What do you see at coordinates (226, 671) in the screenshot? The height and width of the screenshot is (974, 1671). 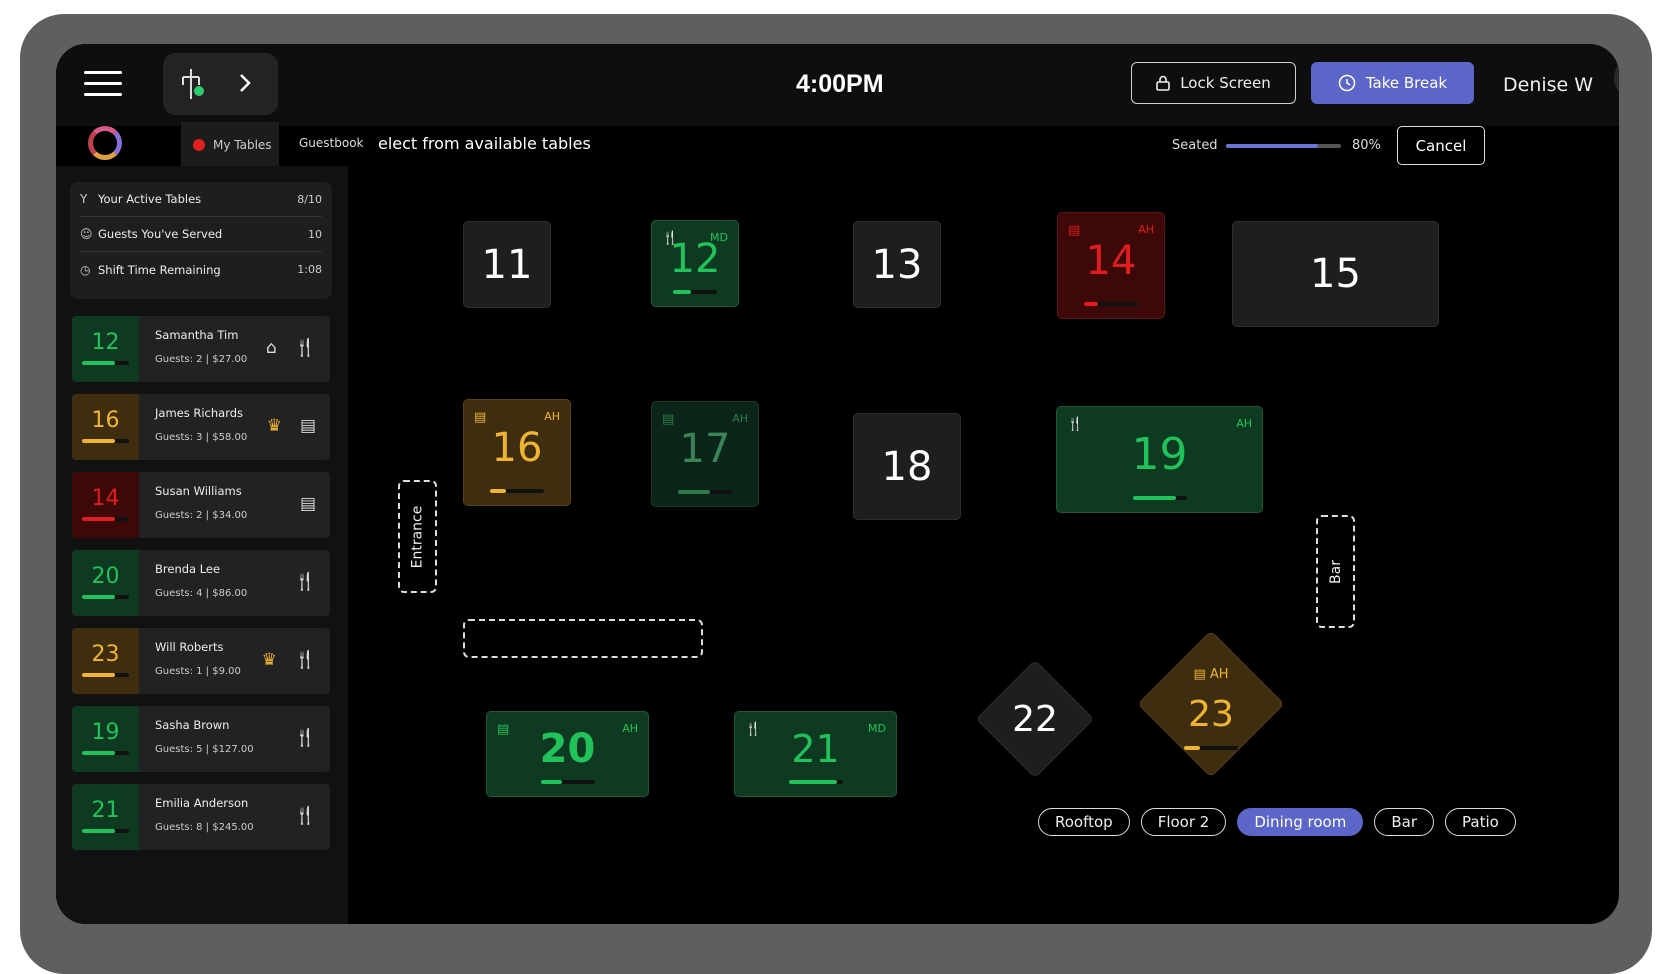 I see `card-amount: $9.00` at bounding box center [226, 671].